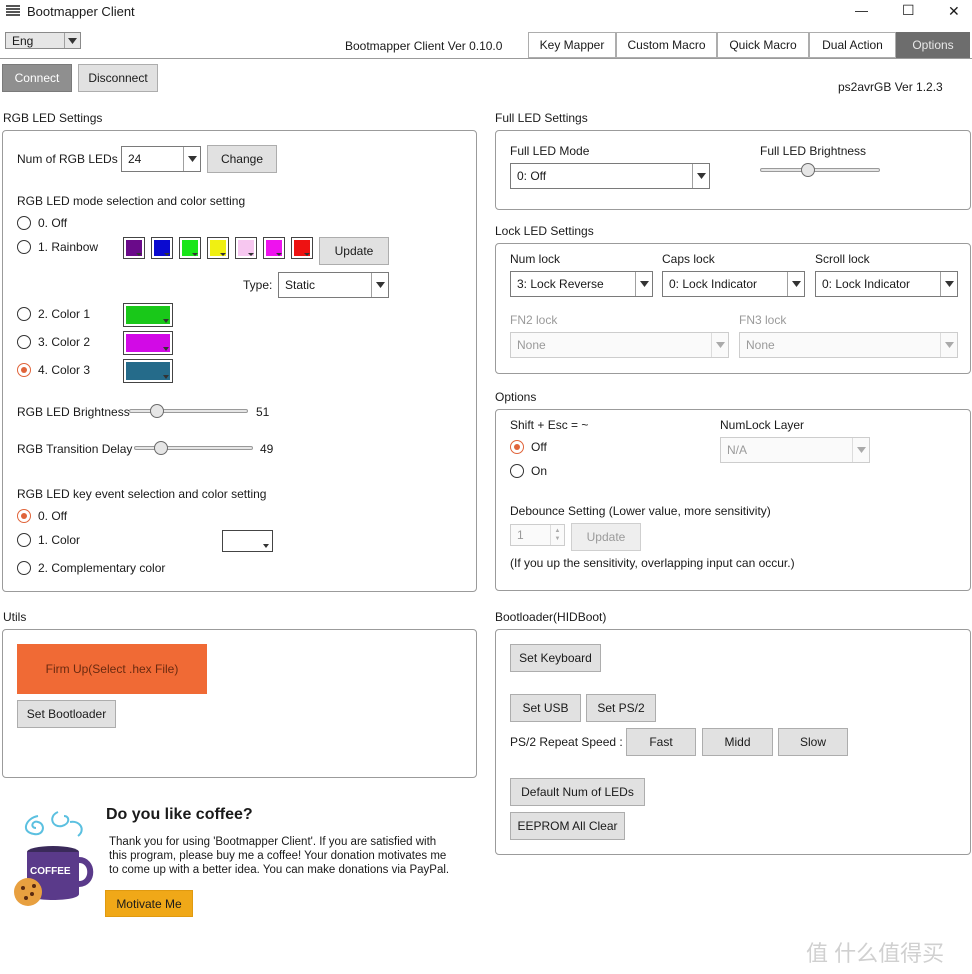  I want to click on transition-delay-label: RGB Transition Delay, so click(75, 449).